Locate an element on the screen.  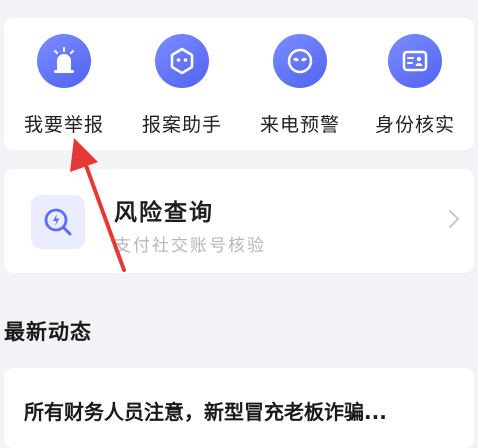
report-button: 我要举报 is located at coordinates (64, 84).